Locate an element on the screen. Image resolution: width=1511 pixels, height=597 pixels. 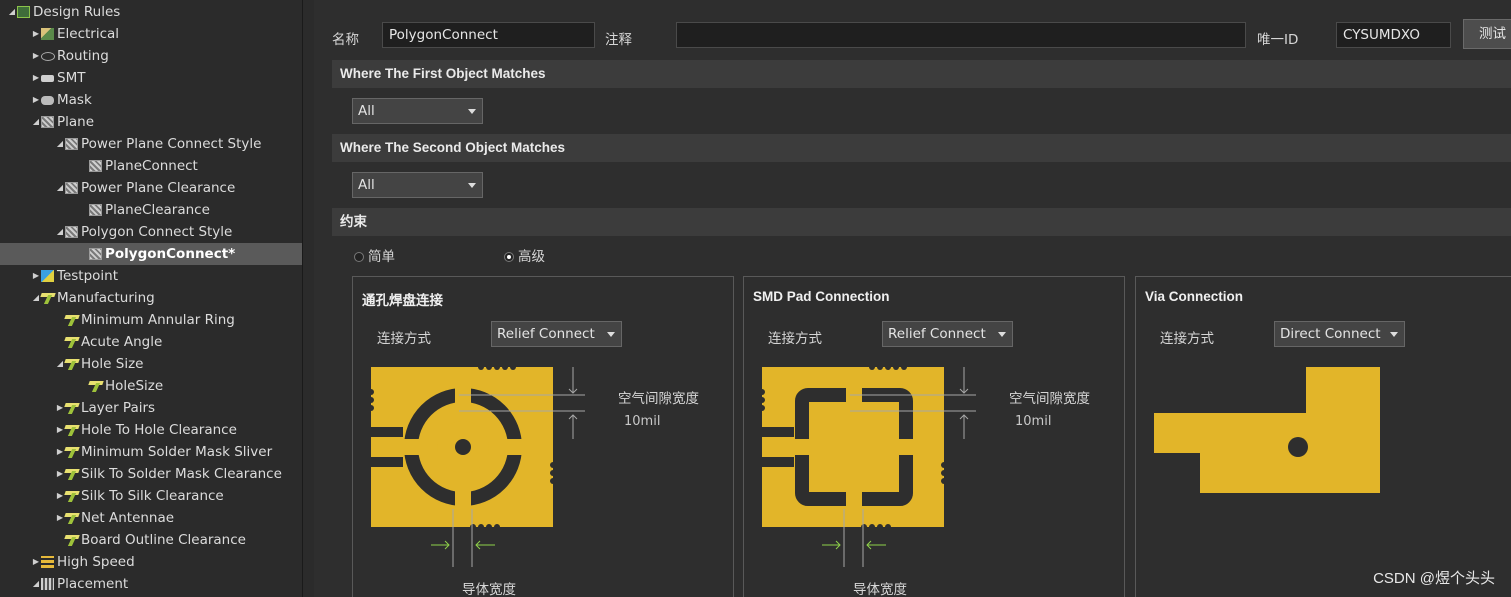
watermark-text: CSDN @煜个头头 is located at coordinates (1434, 578).